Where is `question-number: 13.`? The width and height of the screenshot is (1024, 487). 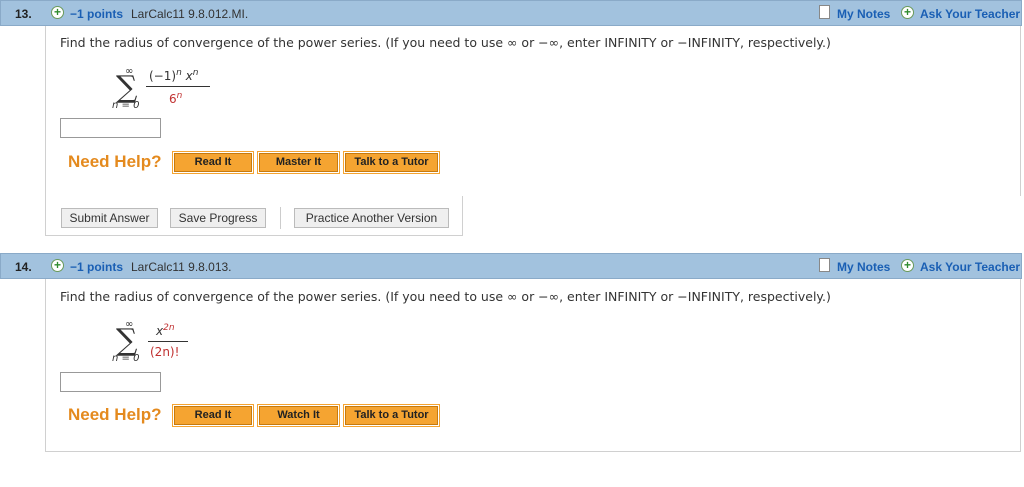 question-number: 13. is located at coordinates (23, 14).